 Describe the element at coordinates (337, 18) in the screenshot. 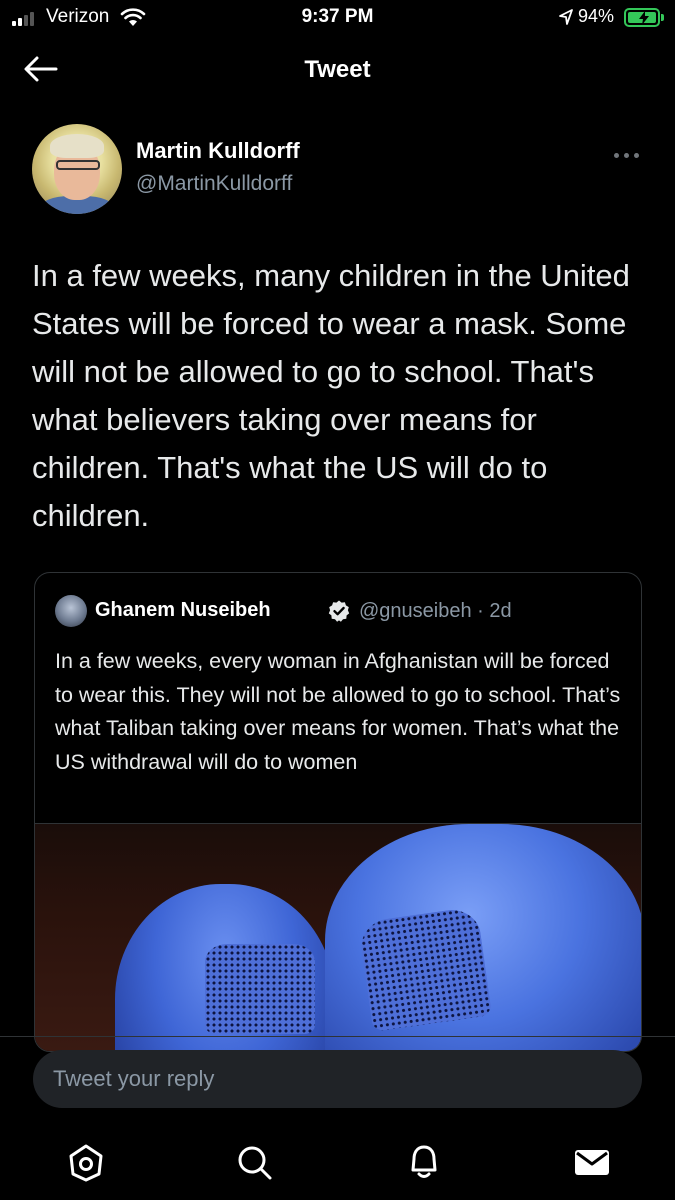

I see `status-bar: Verizon 9:37 PM 94%` at that location.